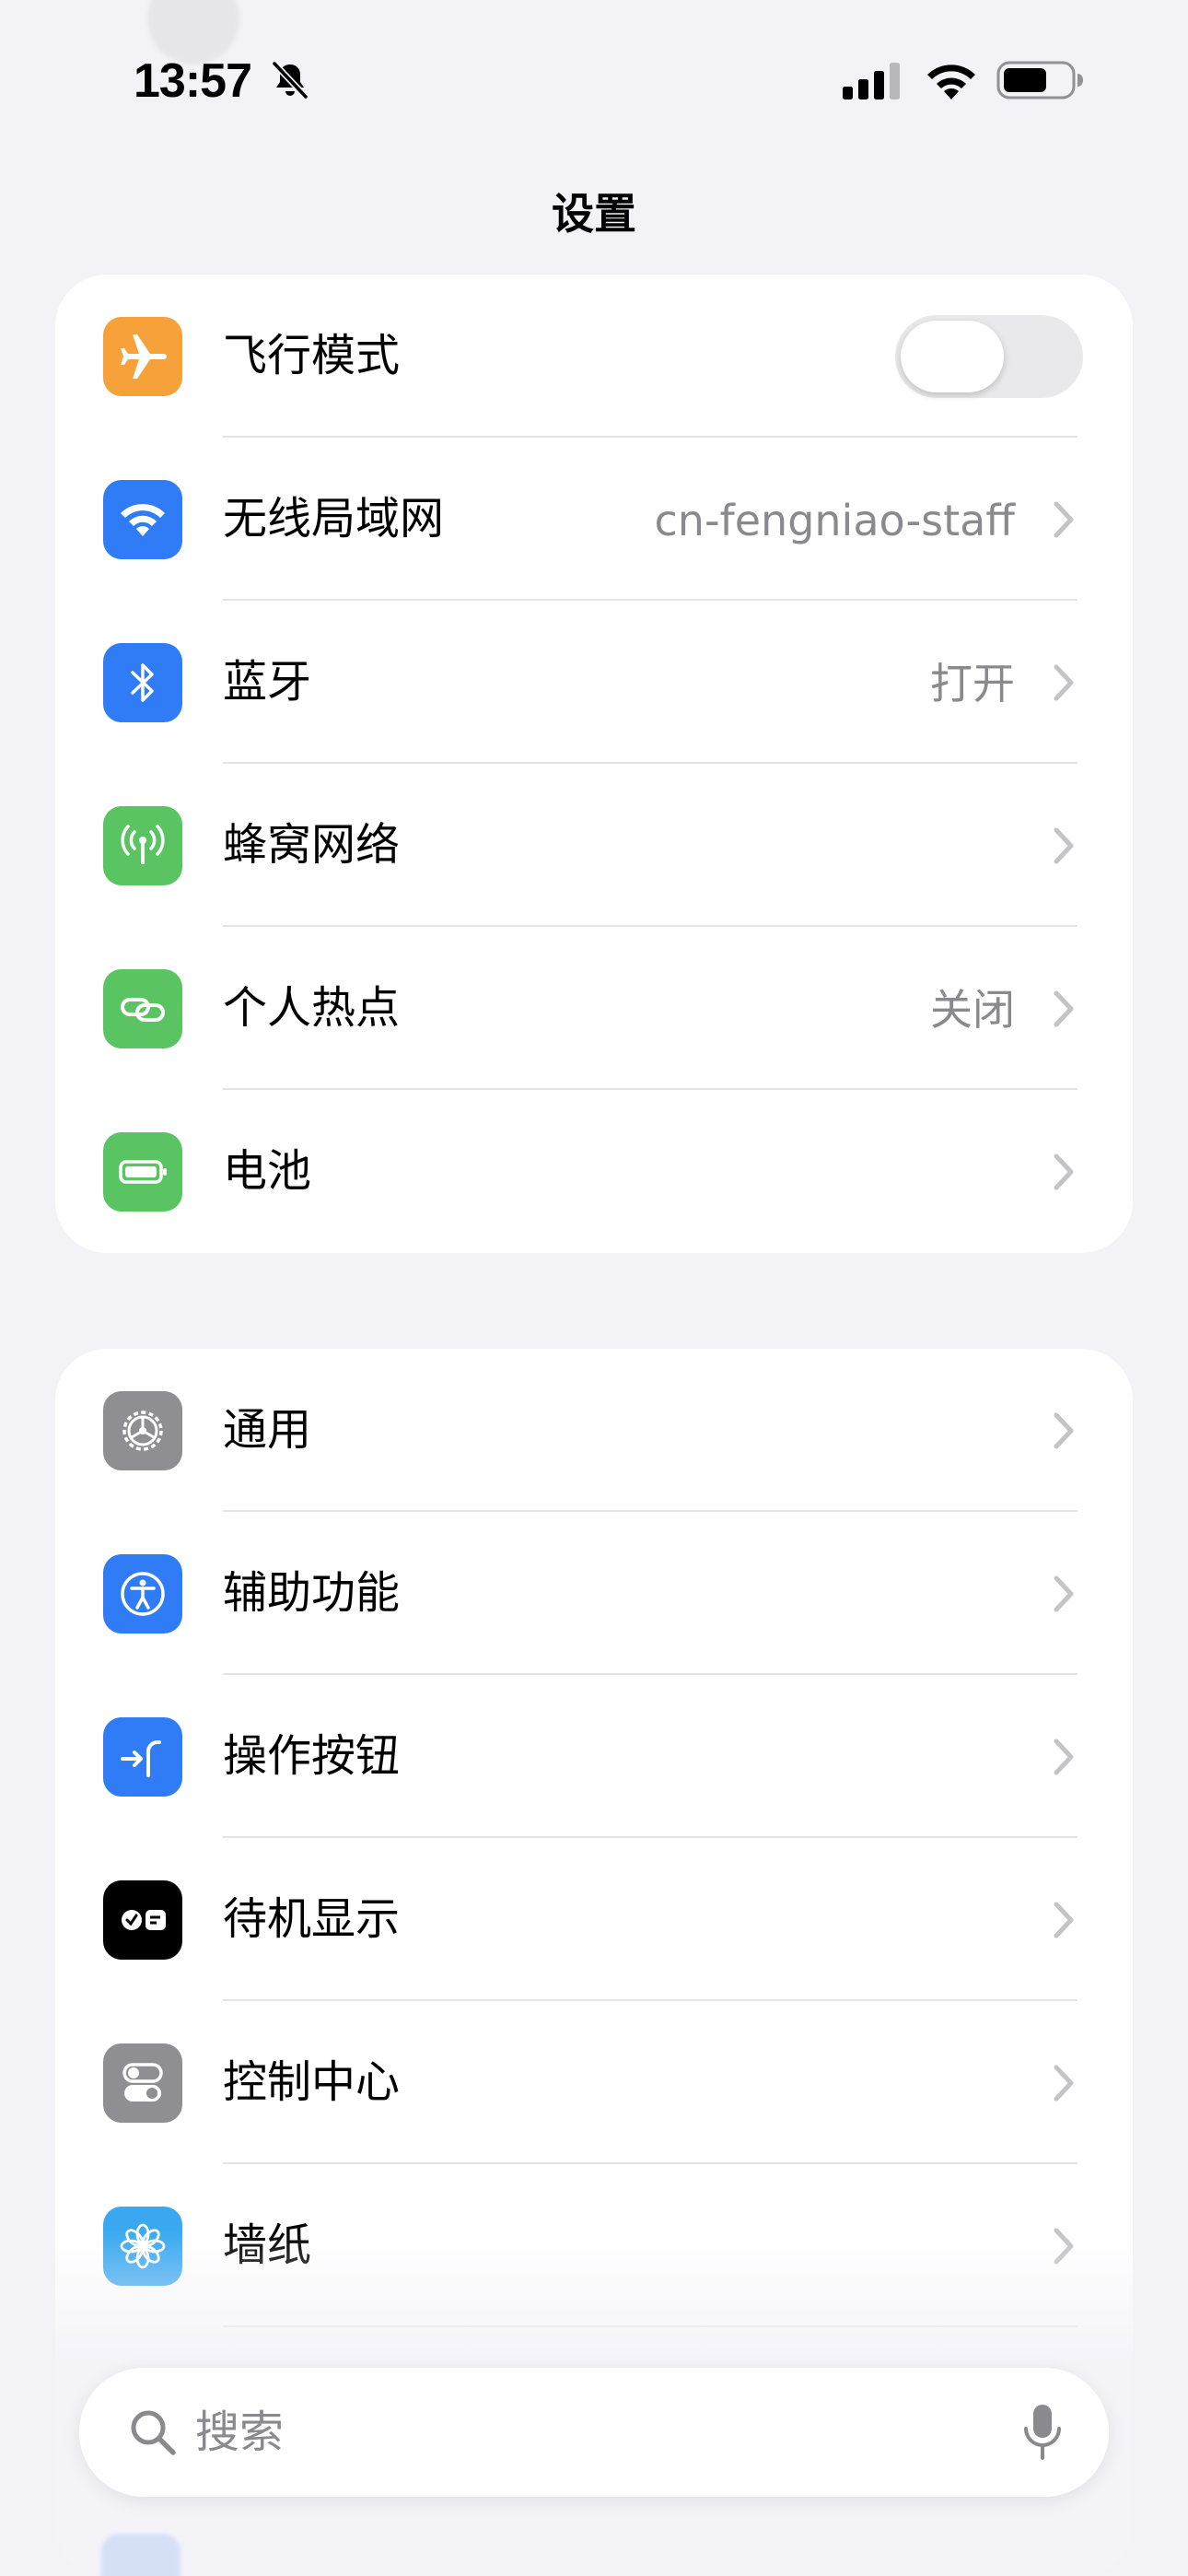 The height and width of the screenshot is (2576, 1188). Describe the element at coordinates (239, 2432) in the screenshot. I see `search-input: 搜索` at that location.